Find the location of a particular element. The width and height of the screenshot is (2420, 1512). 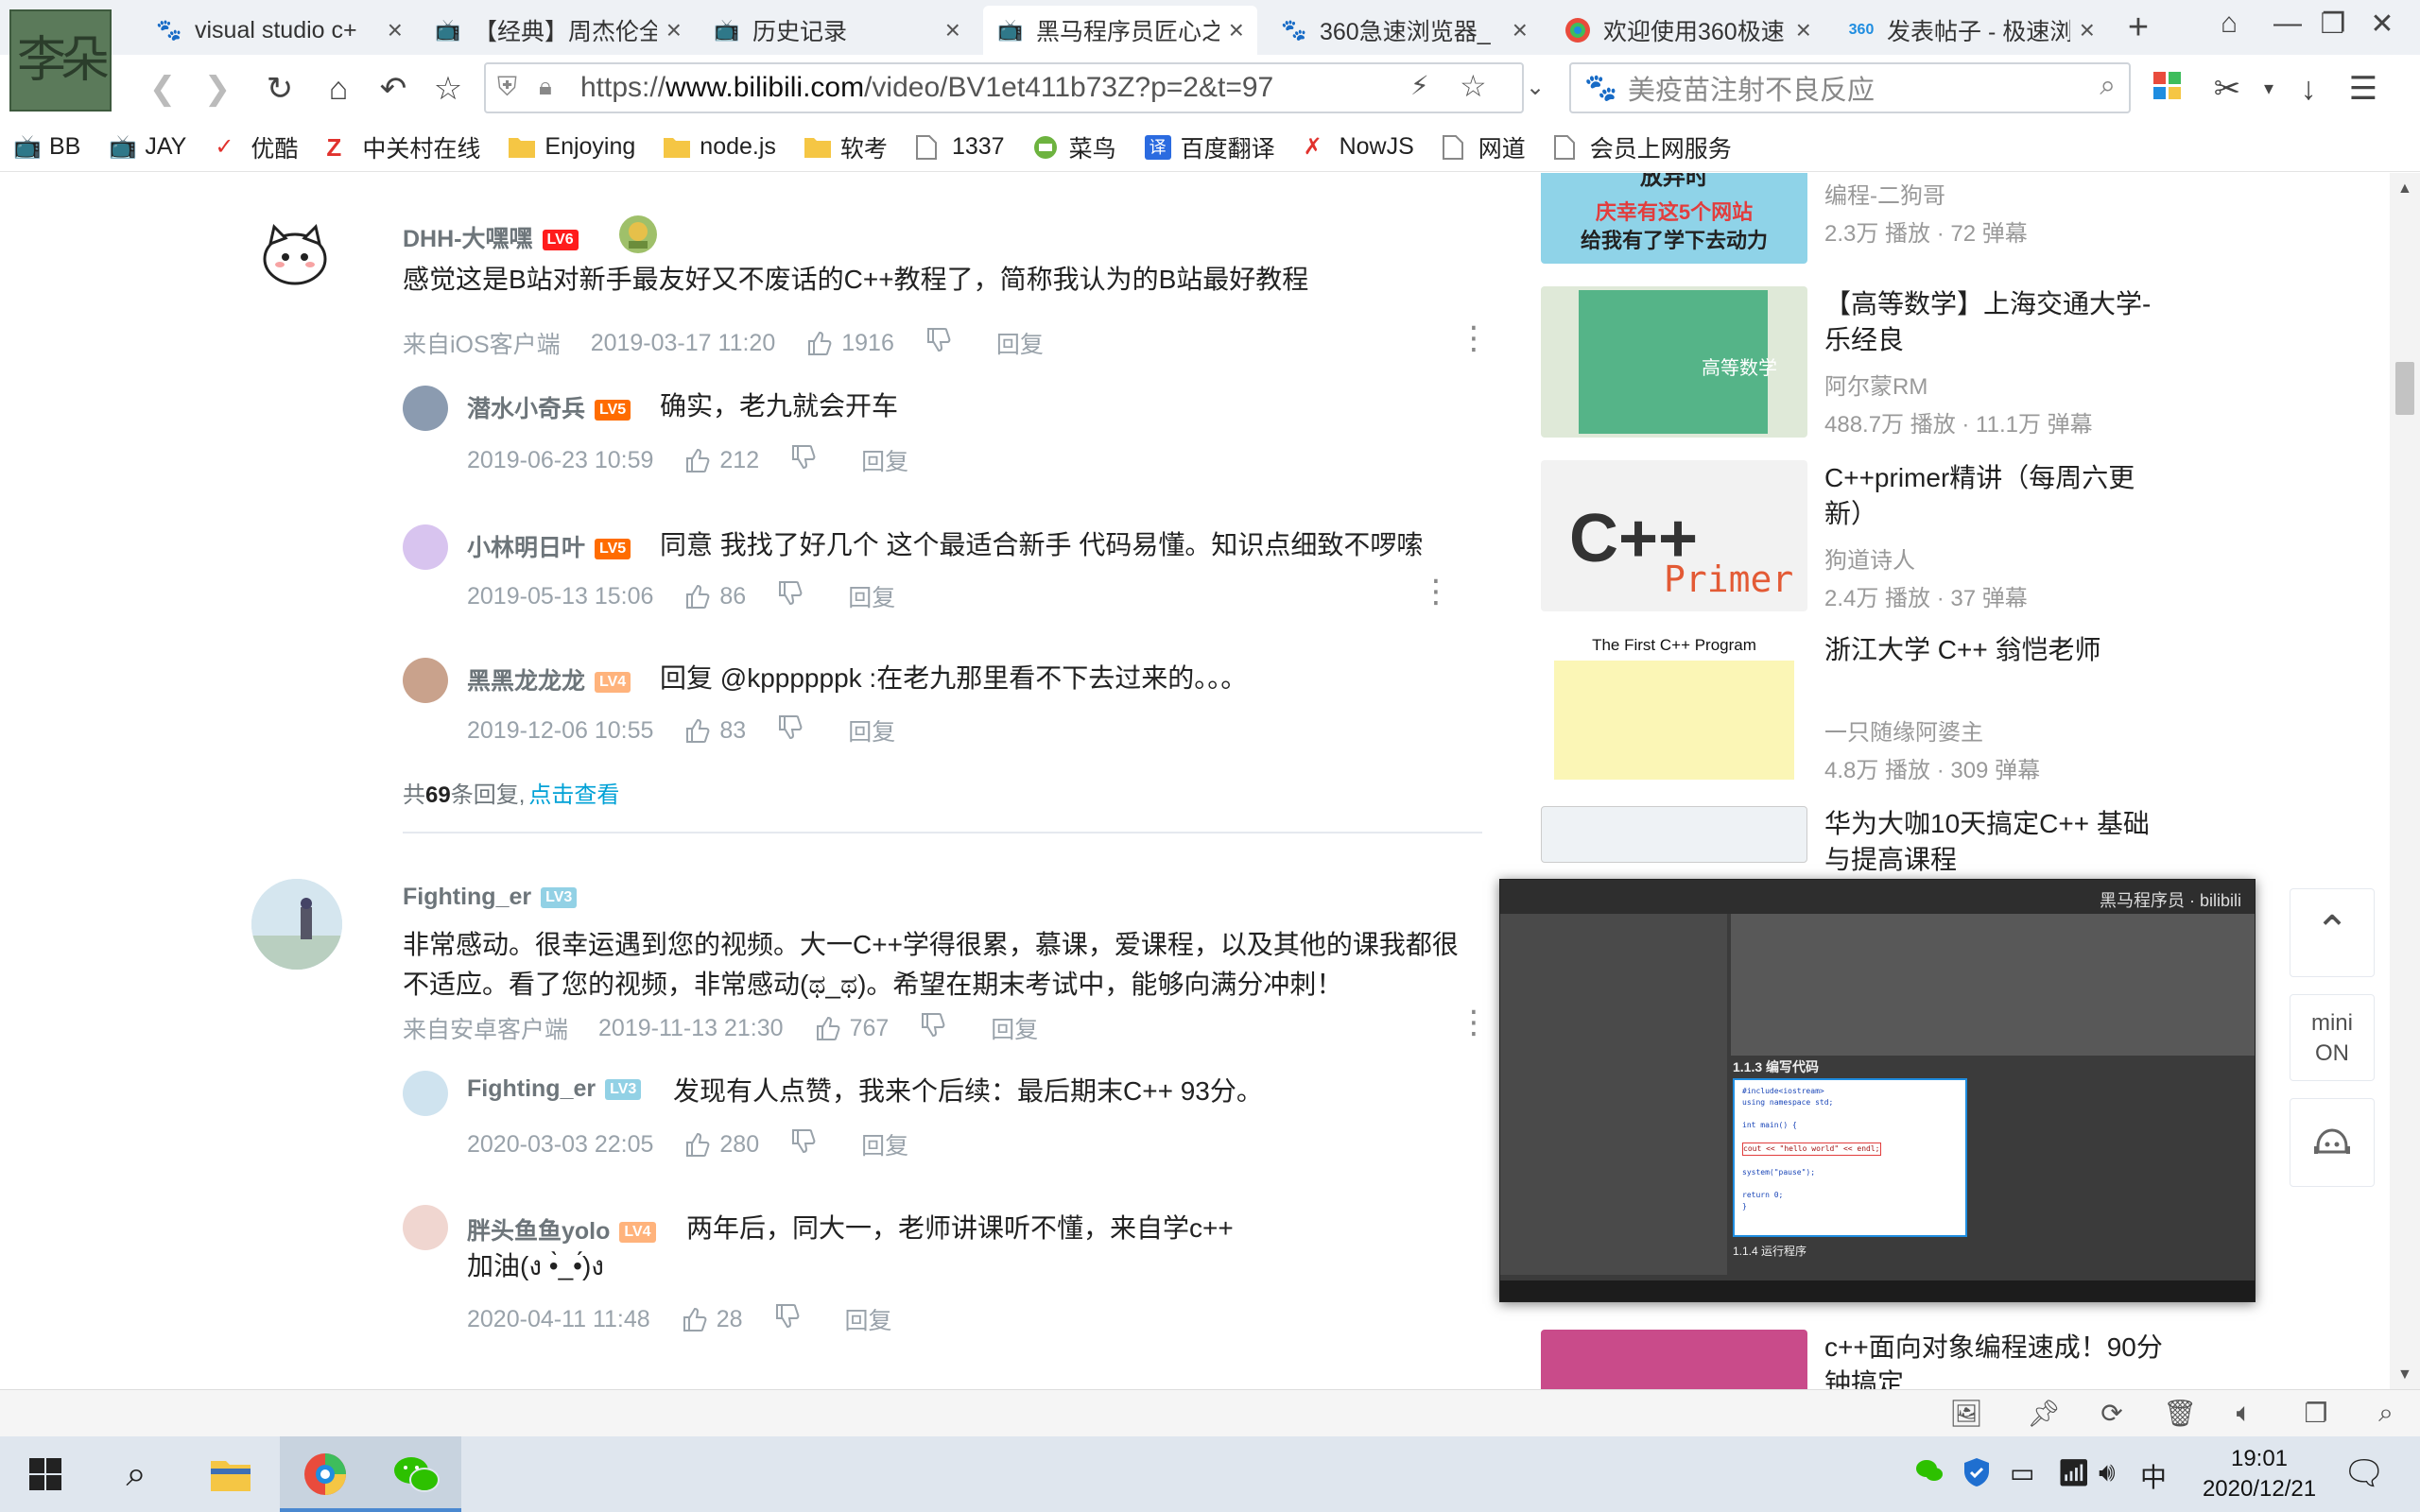

bookmark-runoob: 菜鸟 is located at coordinates (1075, 147).